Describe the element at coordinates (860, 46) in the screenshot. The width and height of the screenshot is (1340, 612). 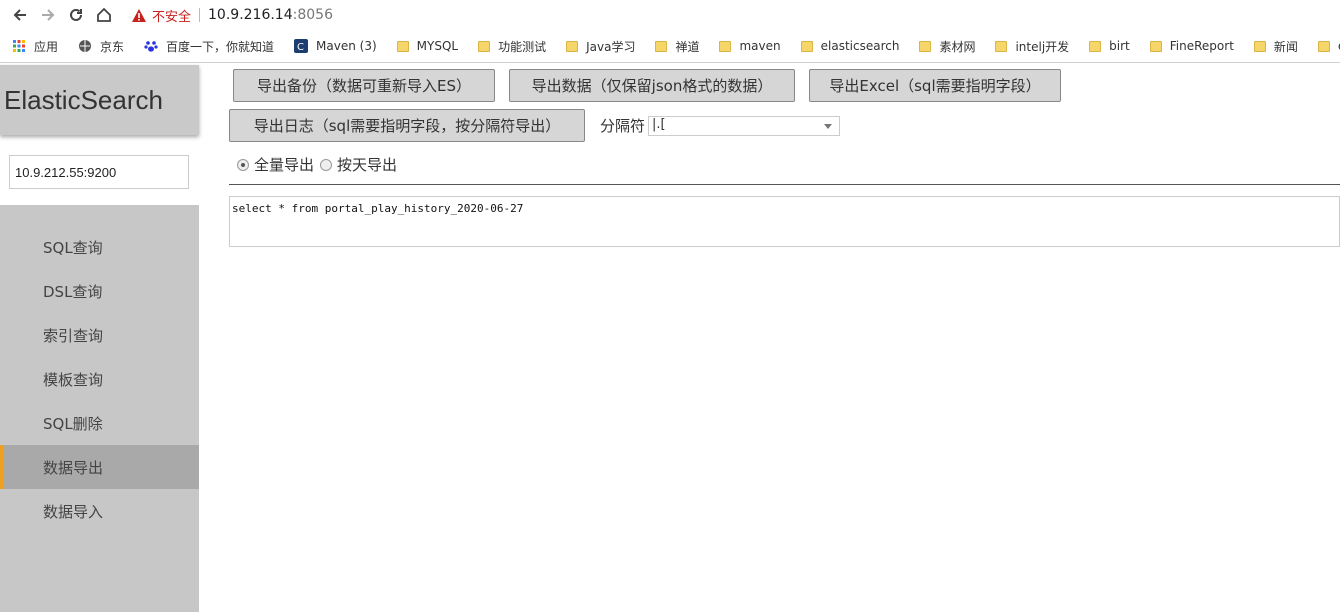
I see `bookmark-label: elasticsearch` at that location.